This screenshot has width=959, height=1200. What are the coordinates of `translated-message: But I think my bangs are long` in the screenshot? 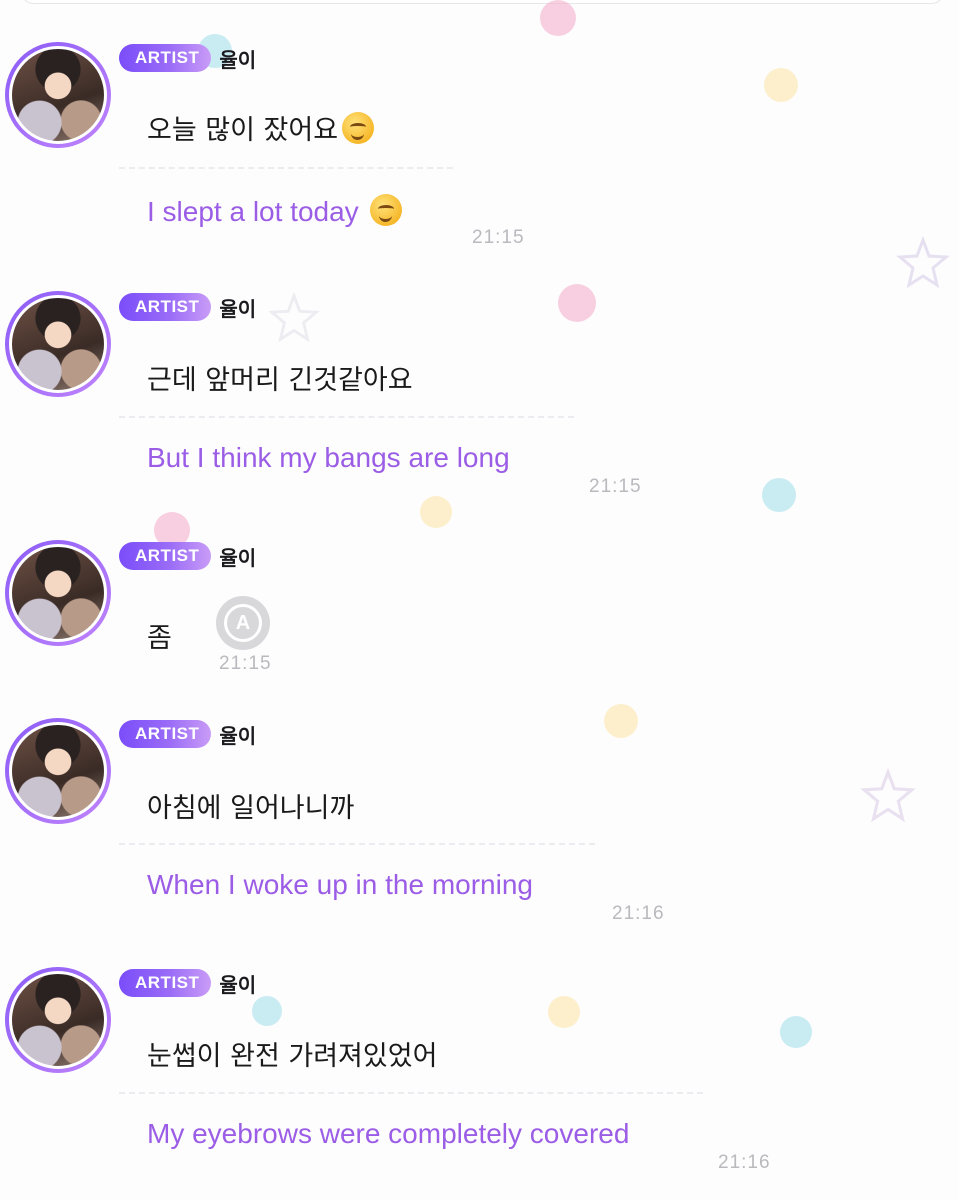 It's located at (328, 458).